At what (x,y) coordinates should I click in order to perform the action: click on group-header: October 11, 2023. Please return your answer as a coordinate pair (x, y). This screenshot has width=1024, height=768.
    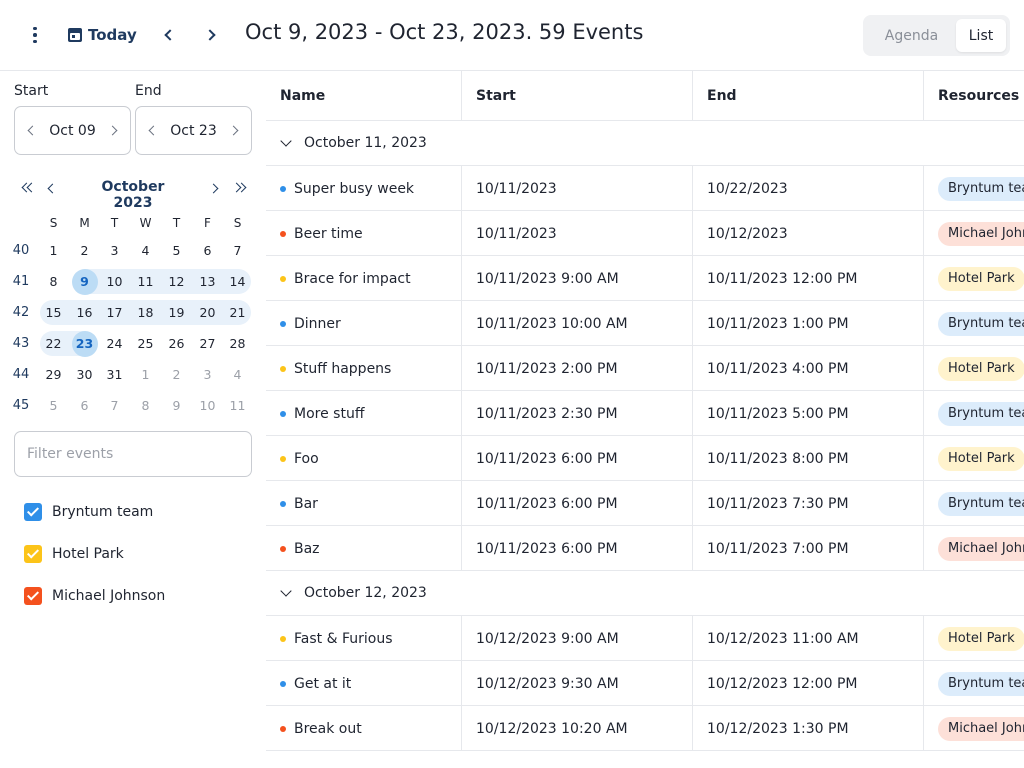
    Looking at the image, I should click on (645, 143).